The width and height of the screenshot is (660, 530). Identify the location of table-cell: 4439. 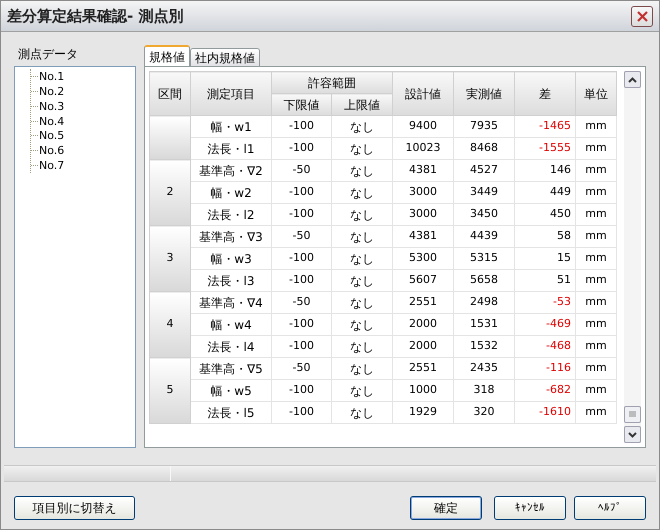
(484, 237).